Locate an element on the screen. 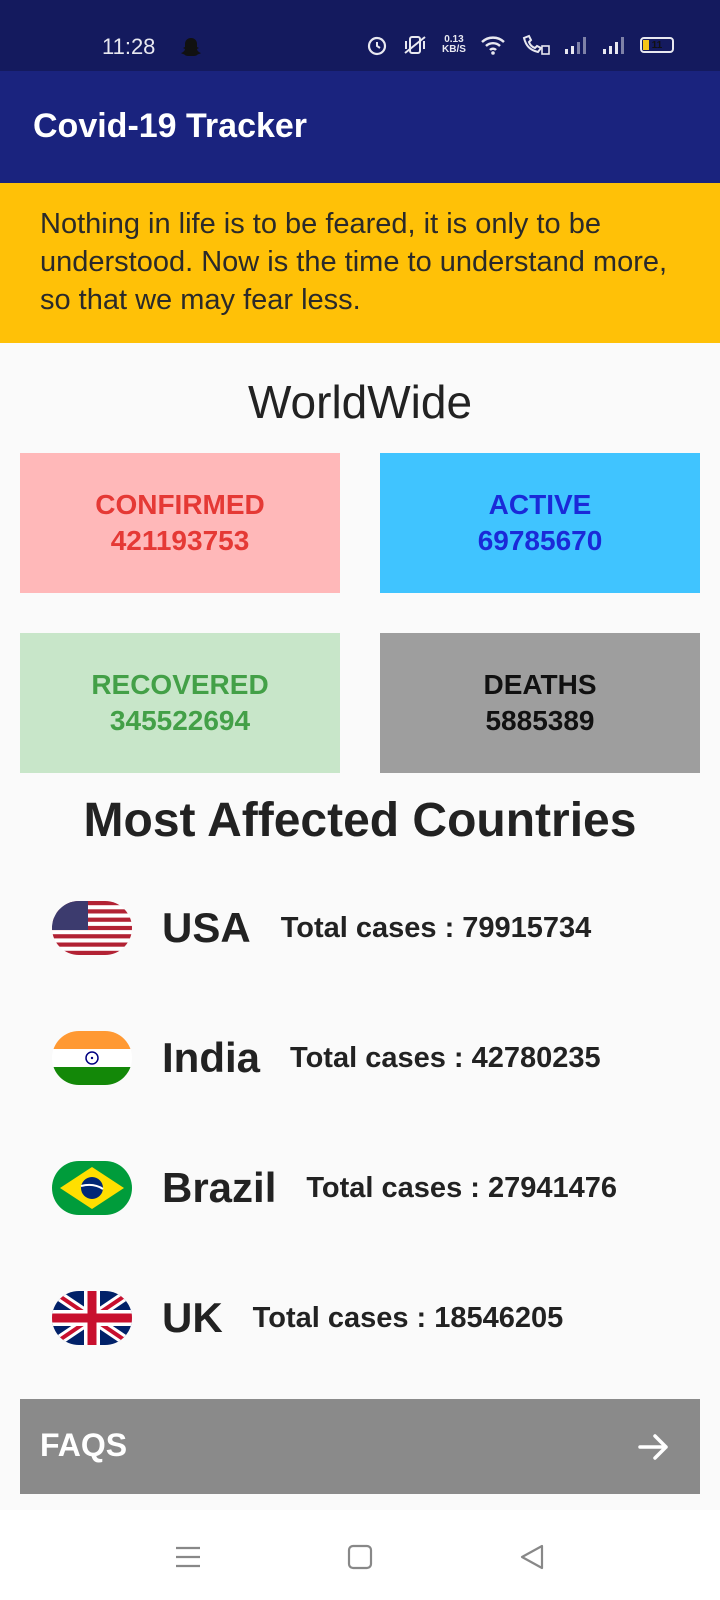  country-name: Brazil is located at coordinates (219, 1187).